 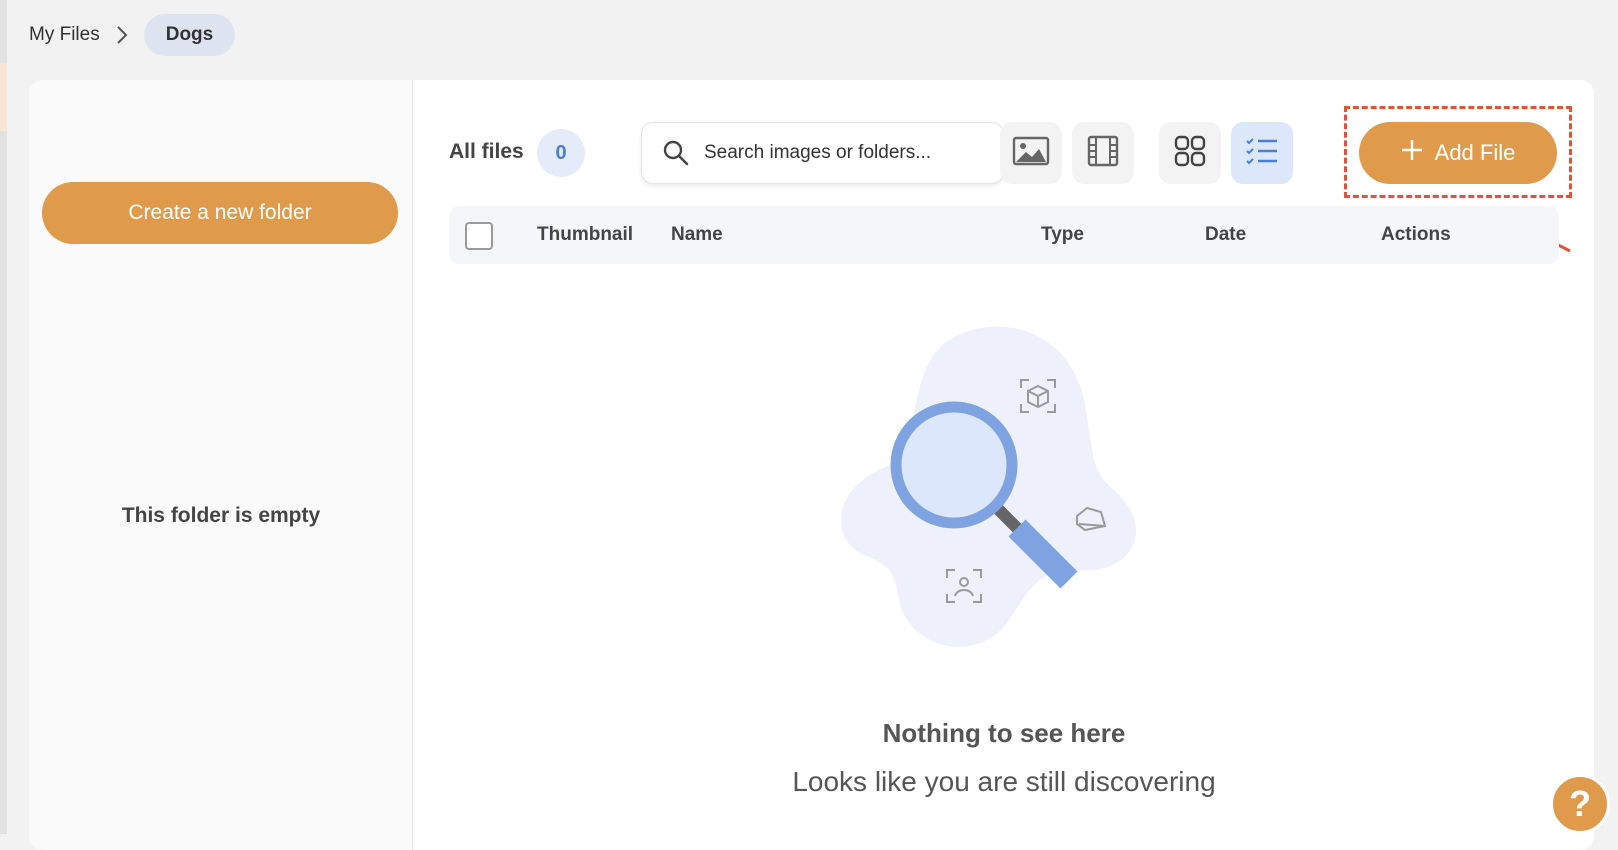 I want to click on video-filter-icon, so click(x=1103, y=153).